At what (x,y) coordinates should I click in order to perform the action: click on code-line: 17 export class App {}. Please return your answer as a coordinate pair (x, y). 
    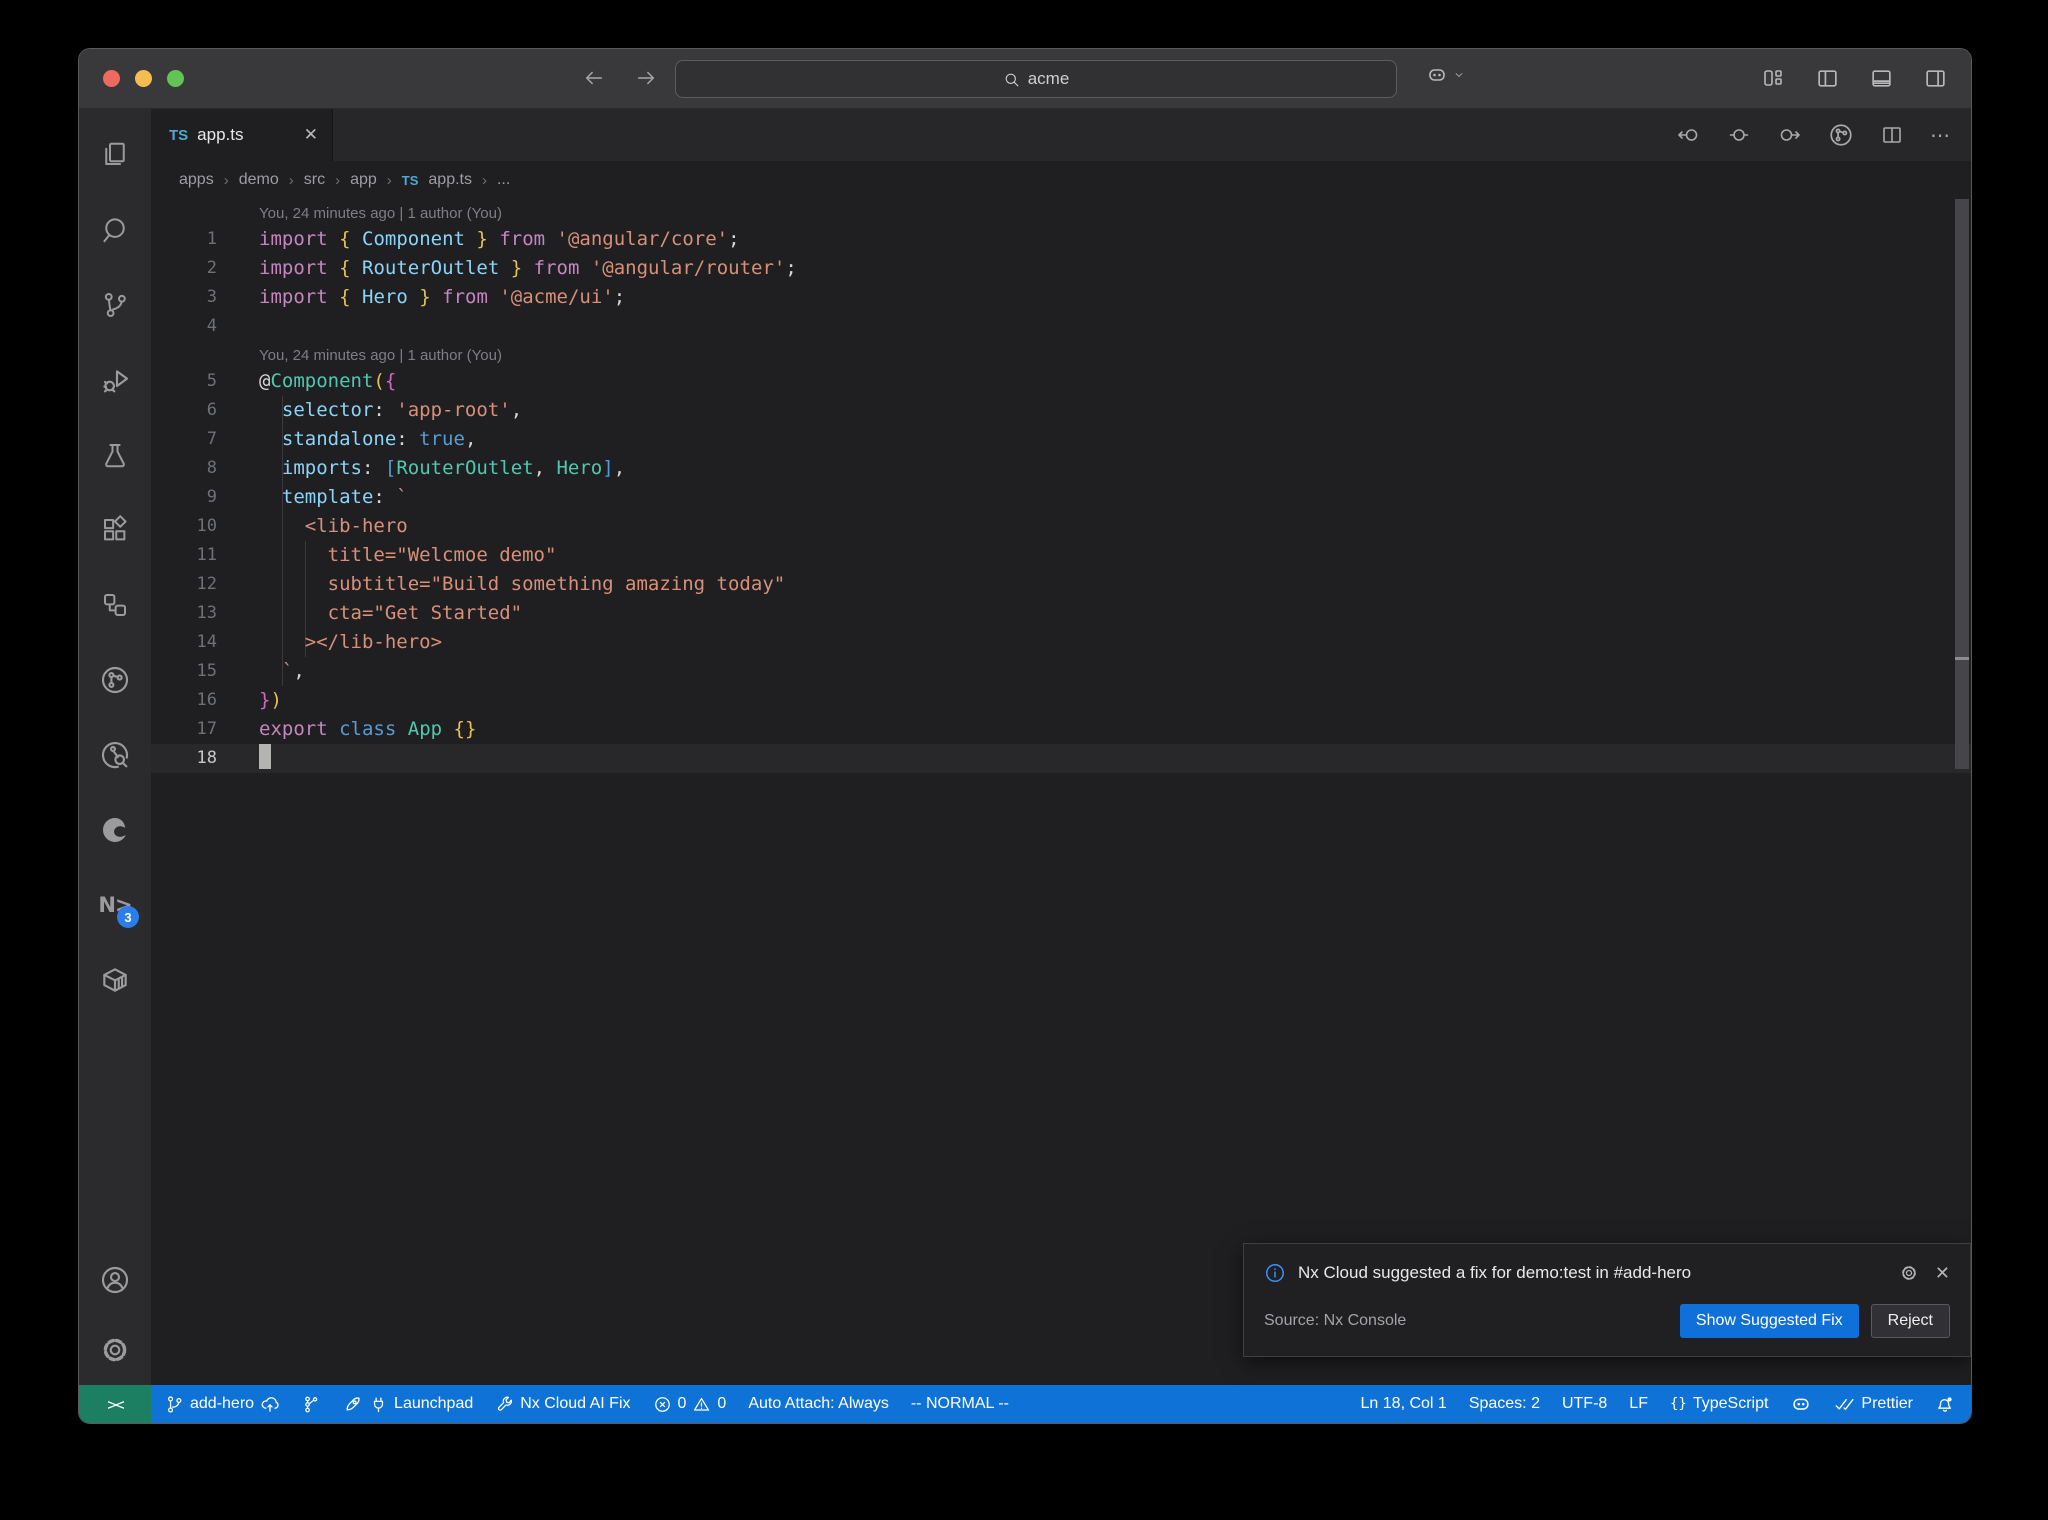
    Looking at the image, I should click on (1061, 729).